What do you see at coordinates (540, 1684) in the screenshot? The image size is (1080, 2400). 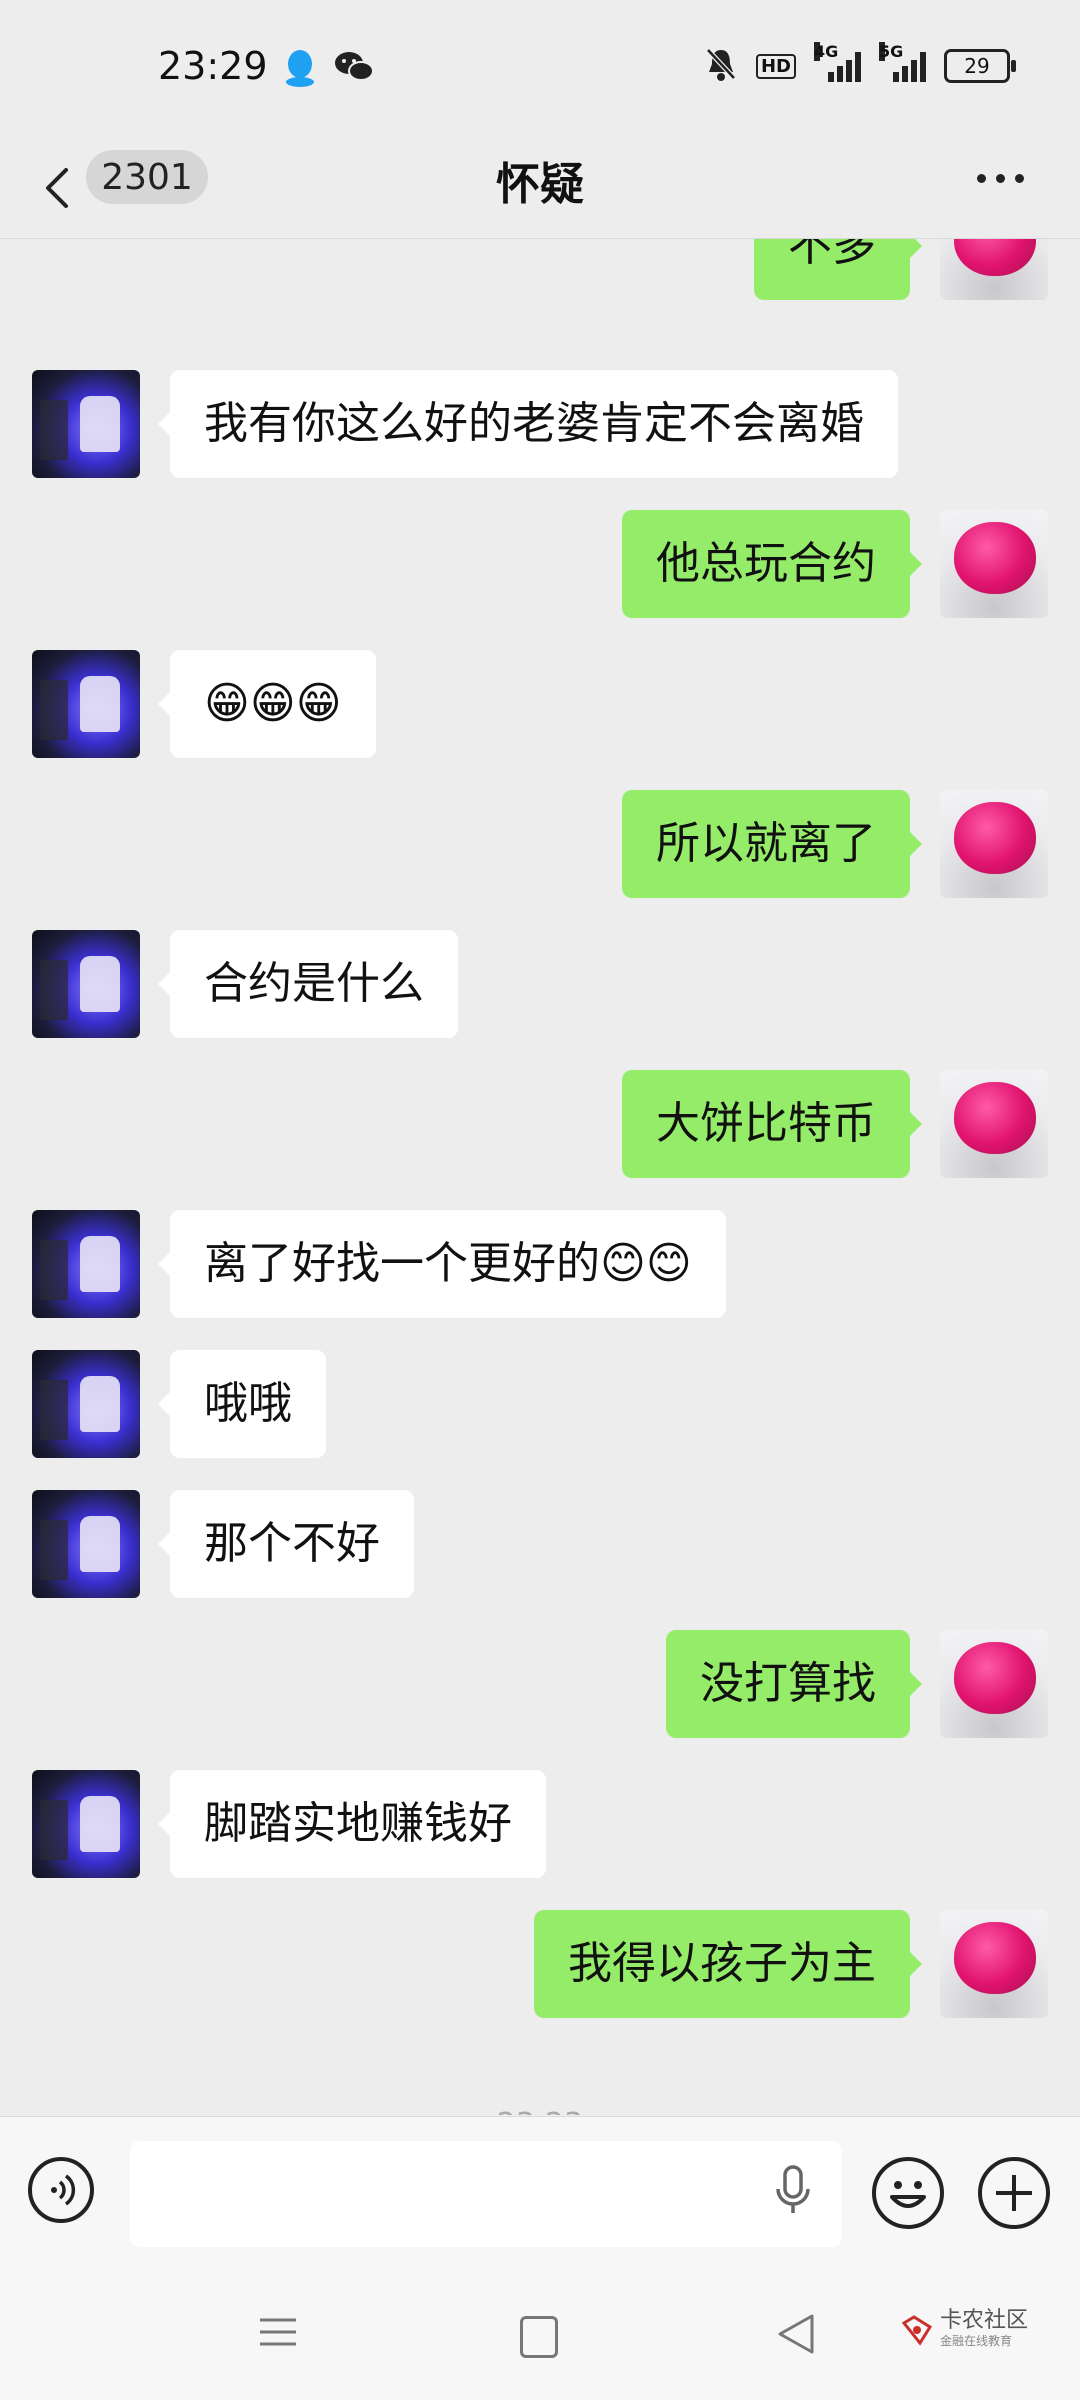 I see `message-row: 没打算找` at bounding box center [540, 1684].